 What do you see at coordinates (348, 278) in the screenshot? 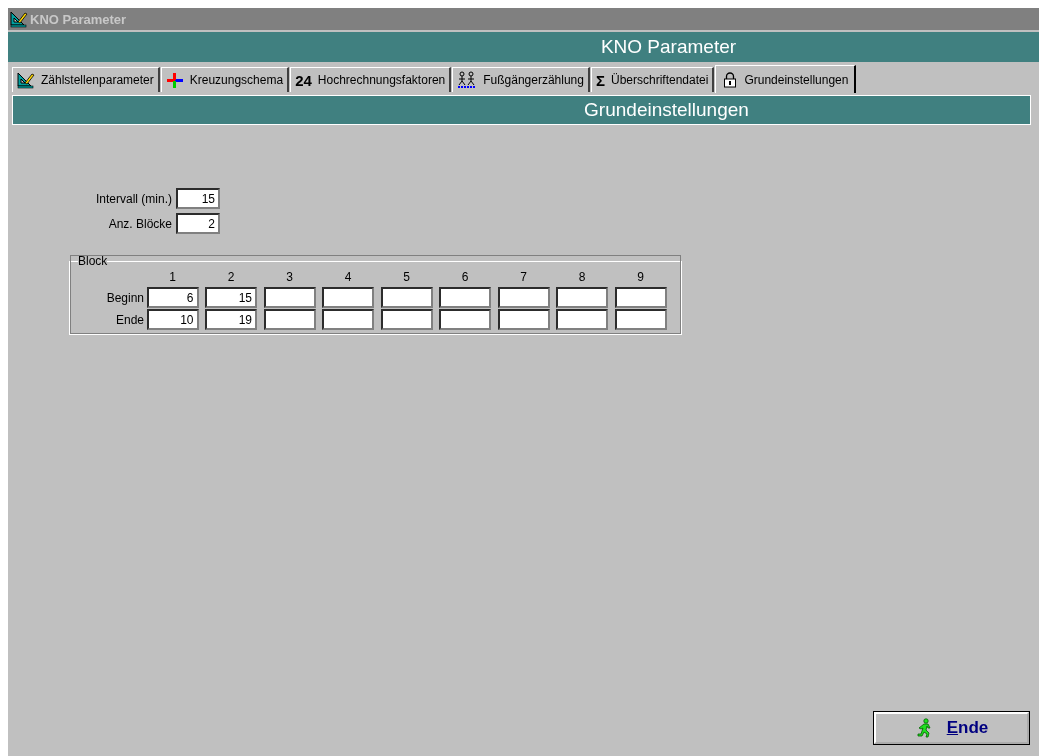
I see `column-header: 4` at bounding box center [348, 278].